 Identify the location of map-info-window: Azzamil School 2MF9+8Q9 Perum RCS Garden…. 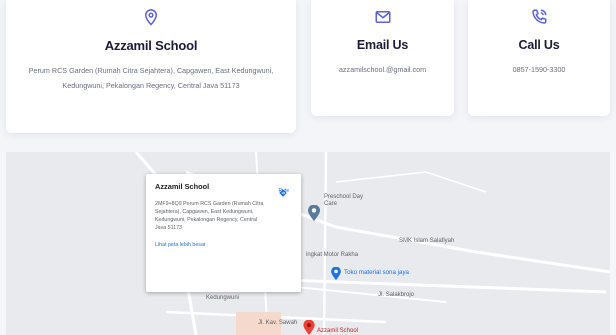
(223, 233).